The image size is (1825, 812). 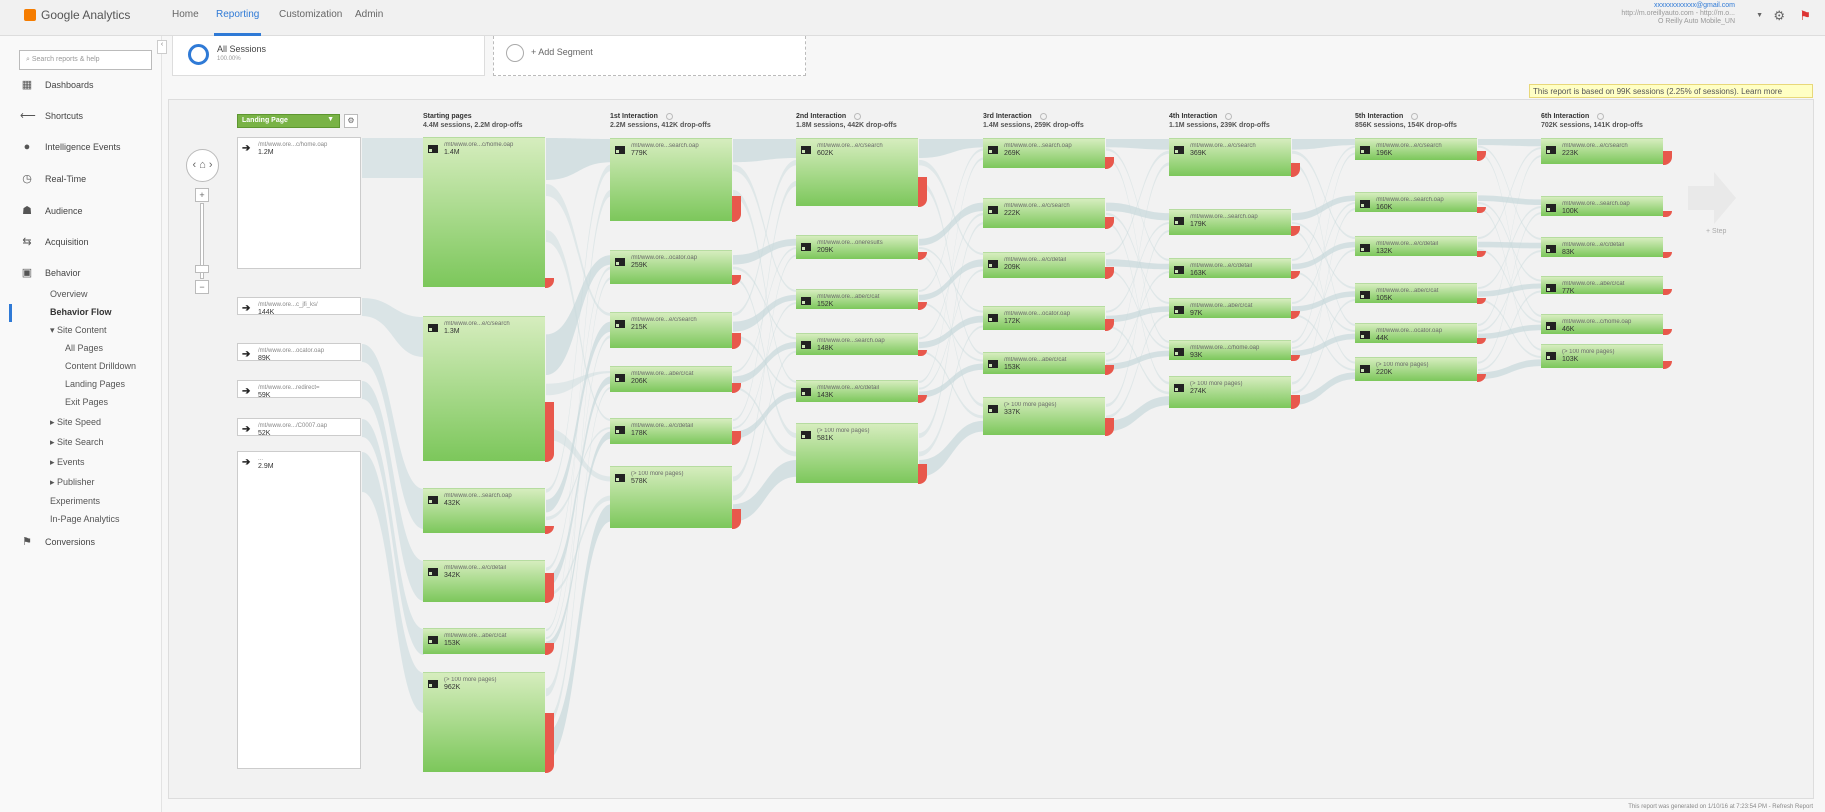 What do you see at coordinates (67, 462) in the screenshot?
I see `sidebar-sub-events: ▸ Events` at bounding box center [67, 462].